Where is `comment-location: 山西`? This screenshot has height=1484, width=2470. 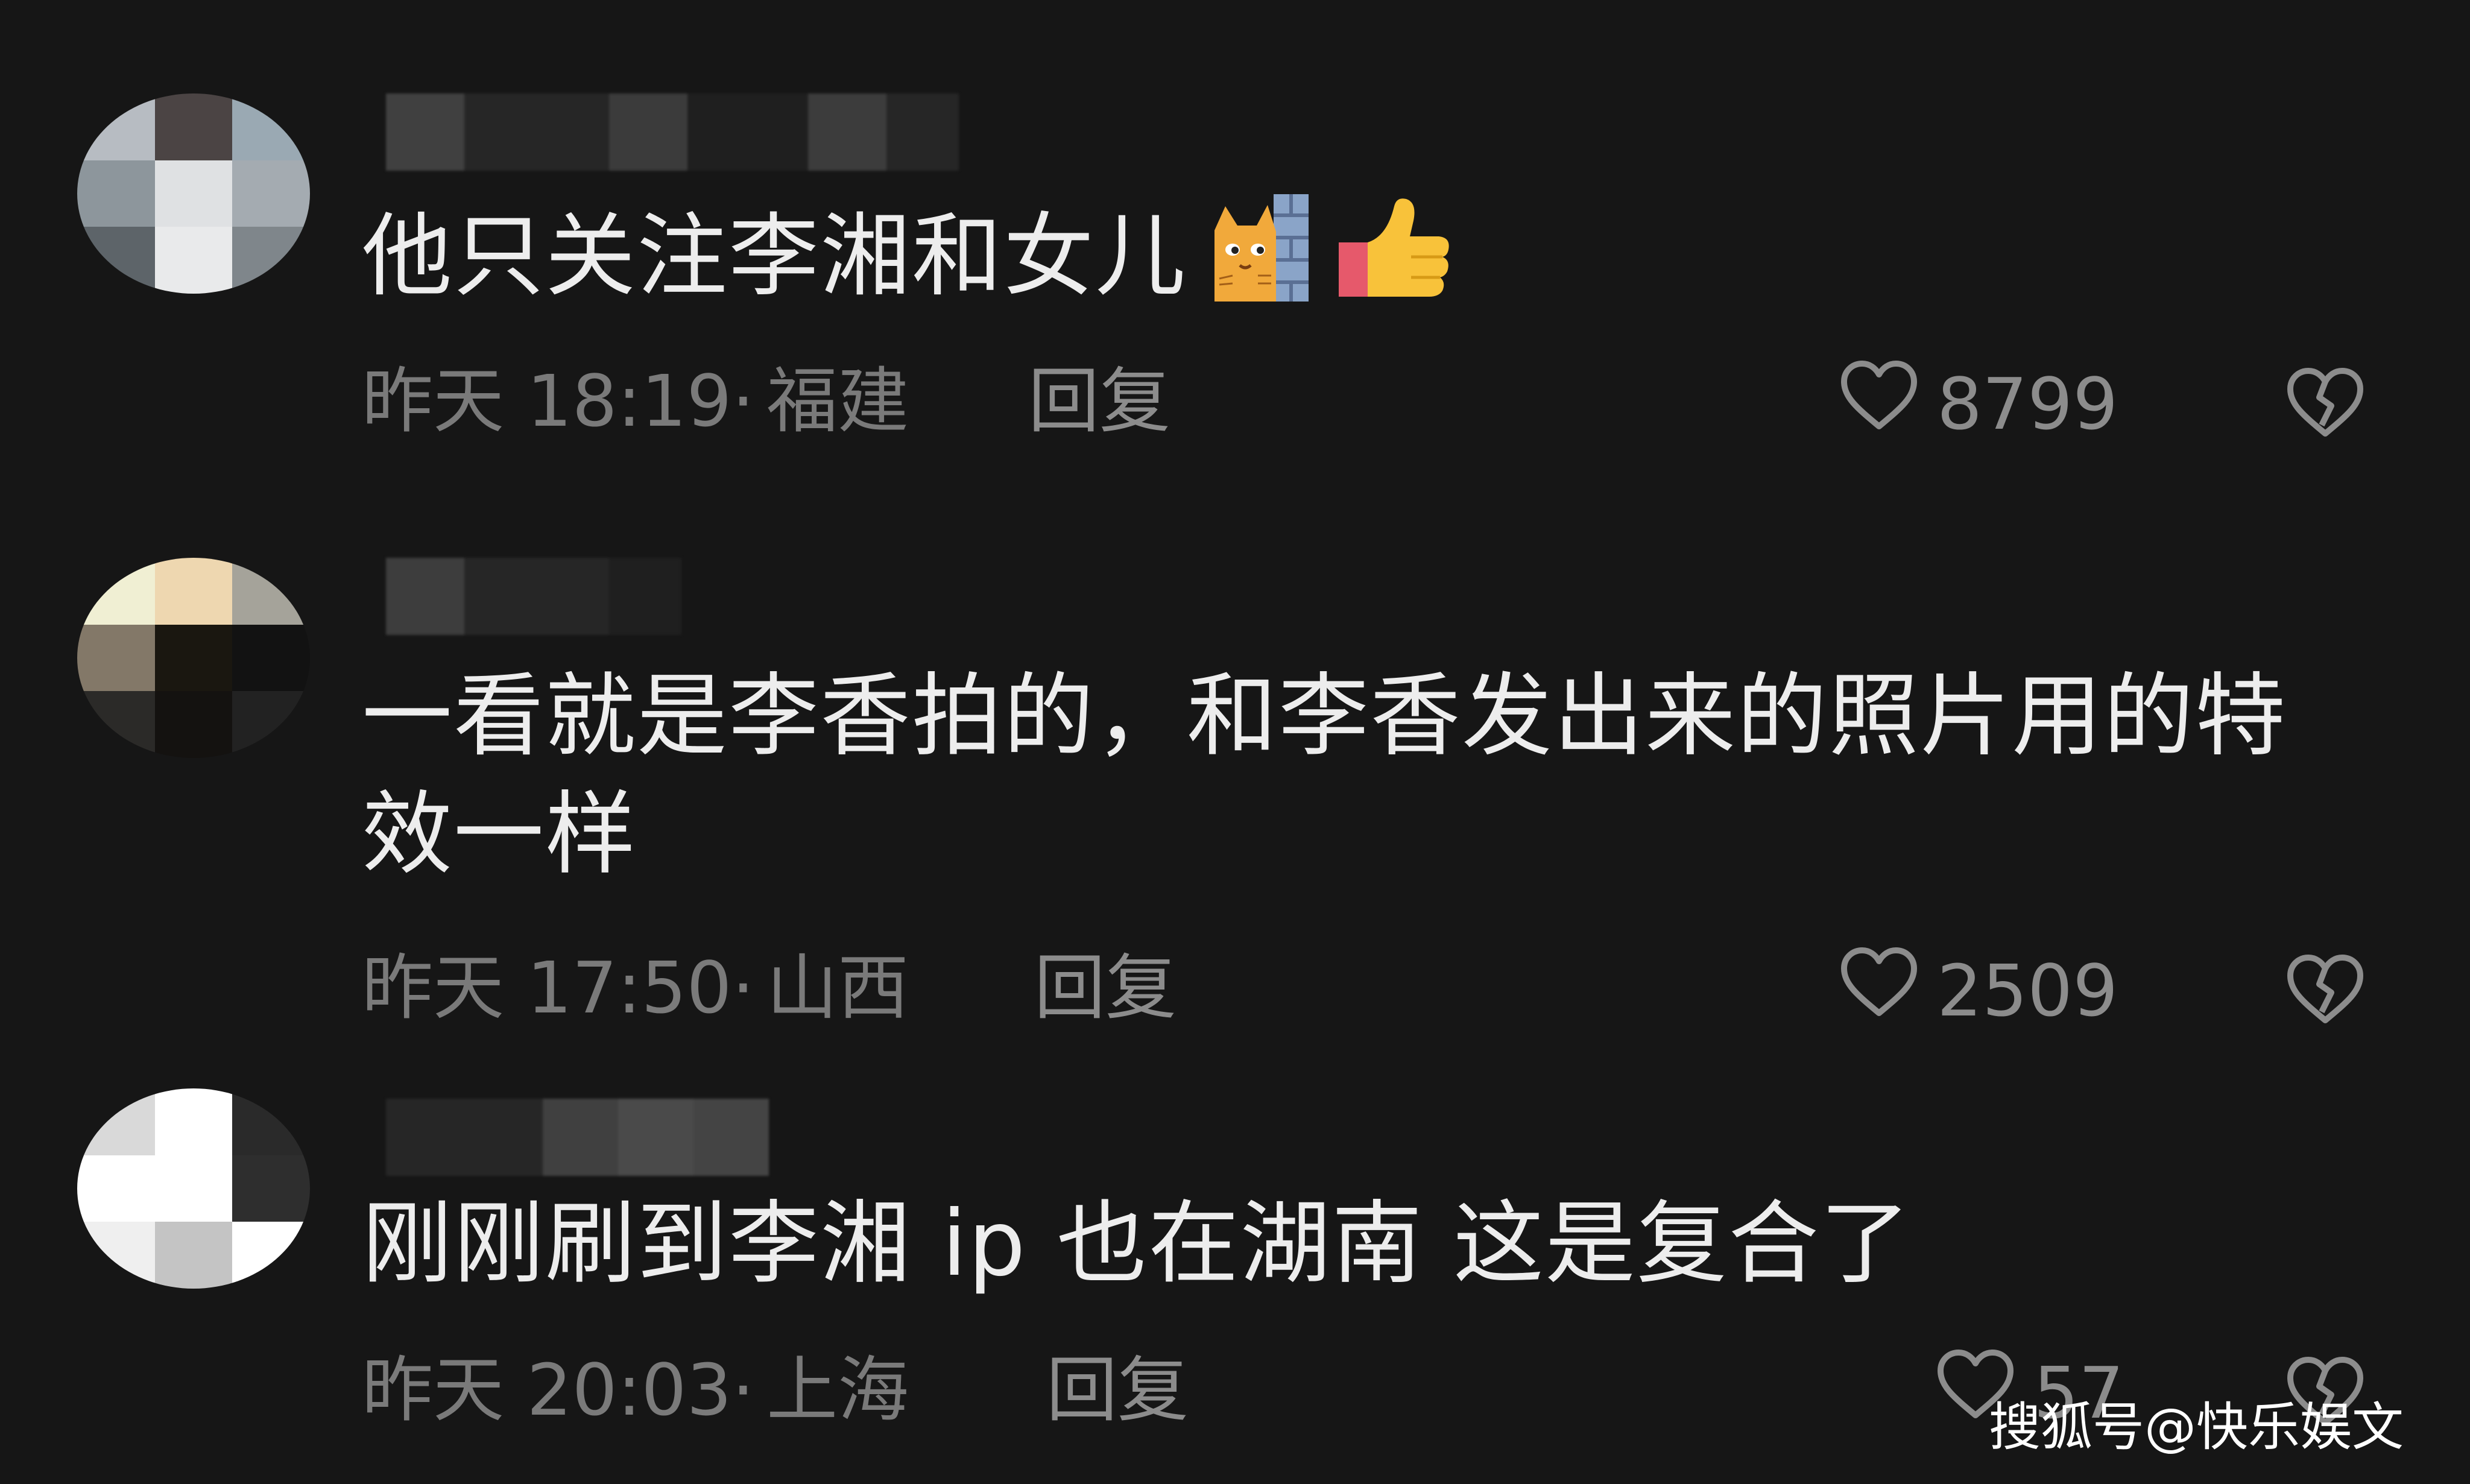 comment-location: 山西 is located at coordinates (837, 987).